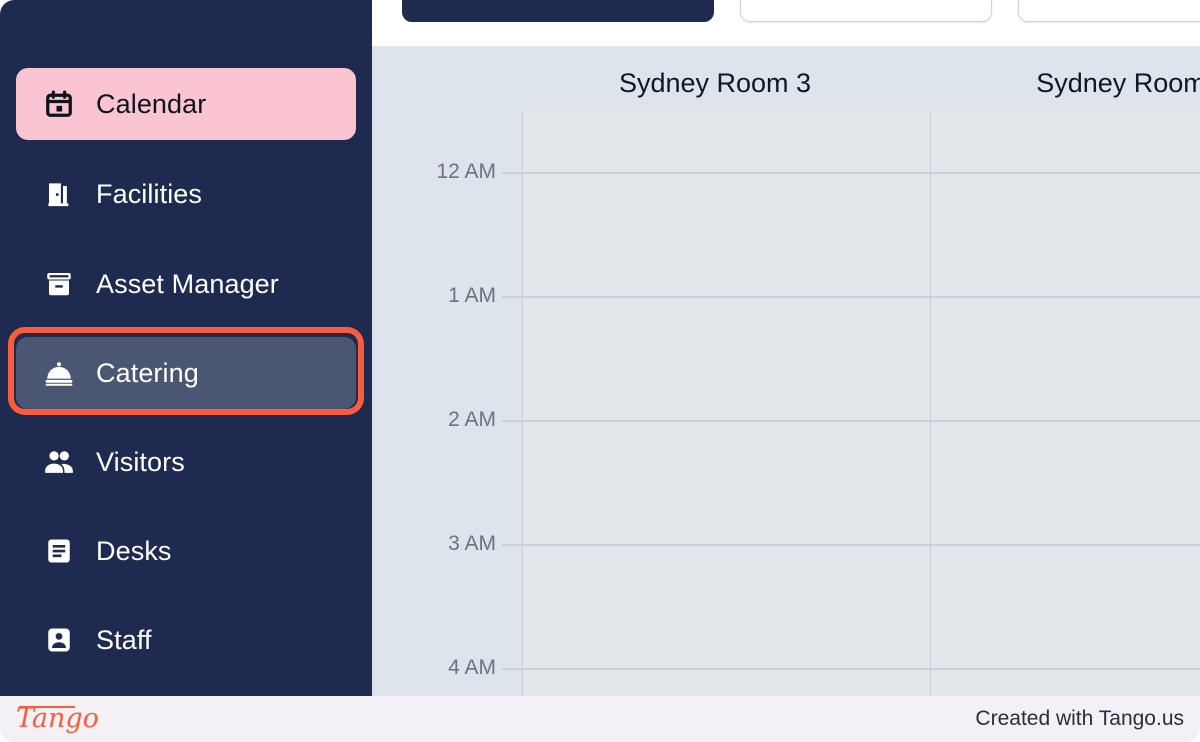  I want to click on sidebar-item-label: Asset Manager, so click(187, 283).